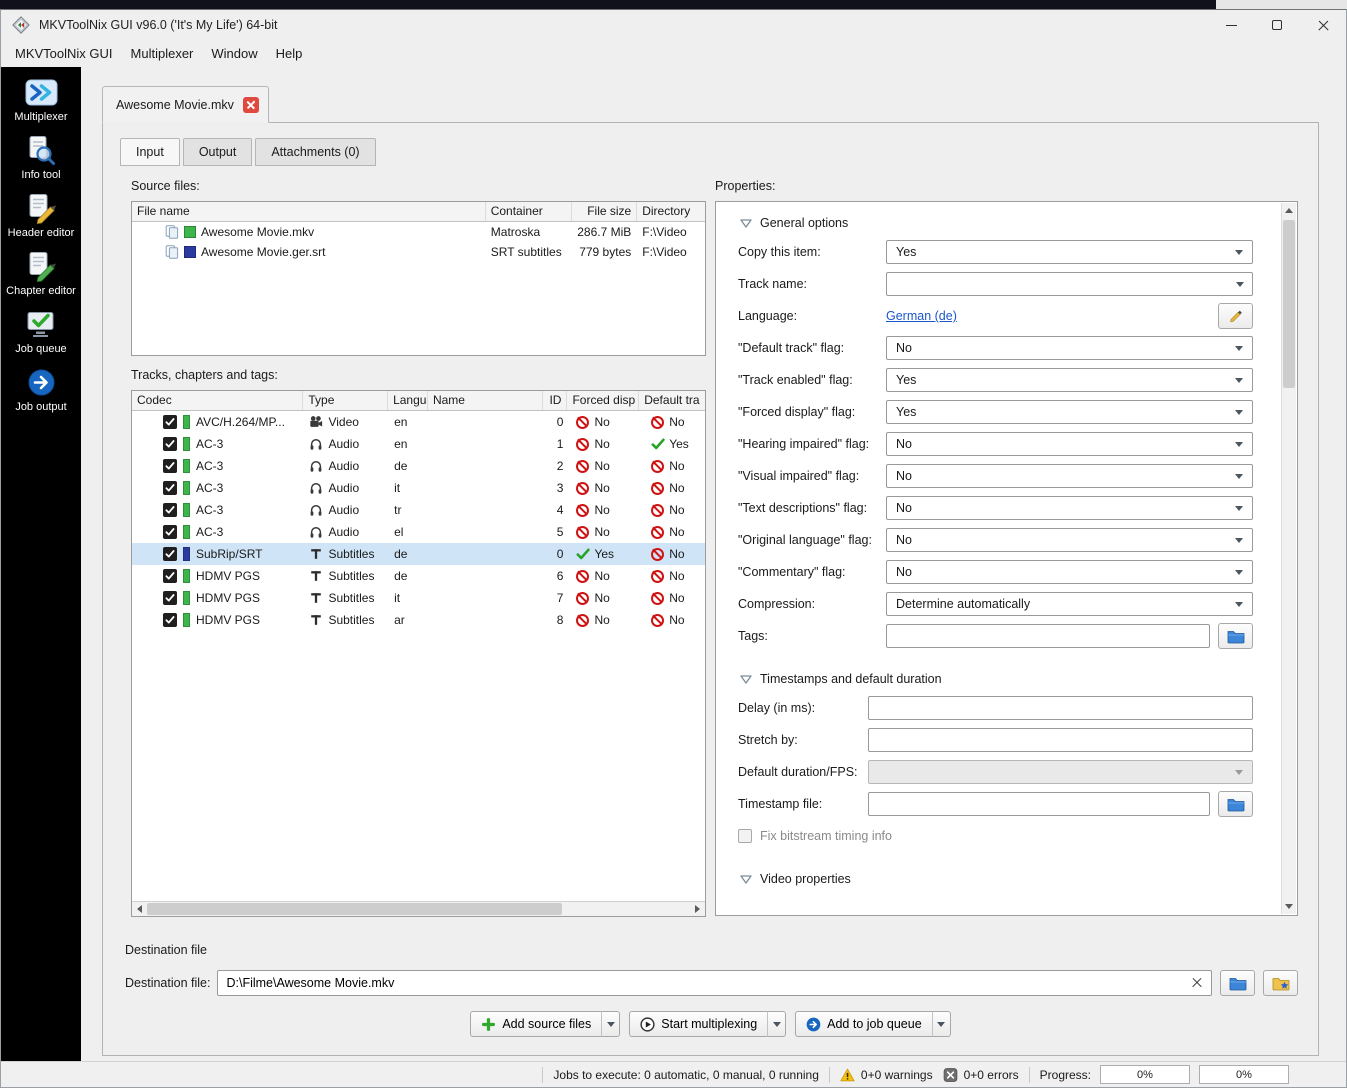  What do you see at coordinates (418, 444) in the screenshot?
I see `track-row: AC-3 Audio en 1 No Yes` at bounding box center [418, 444].